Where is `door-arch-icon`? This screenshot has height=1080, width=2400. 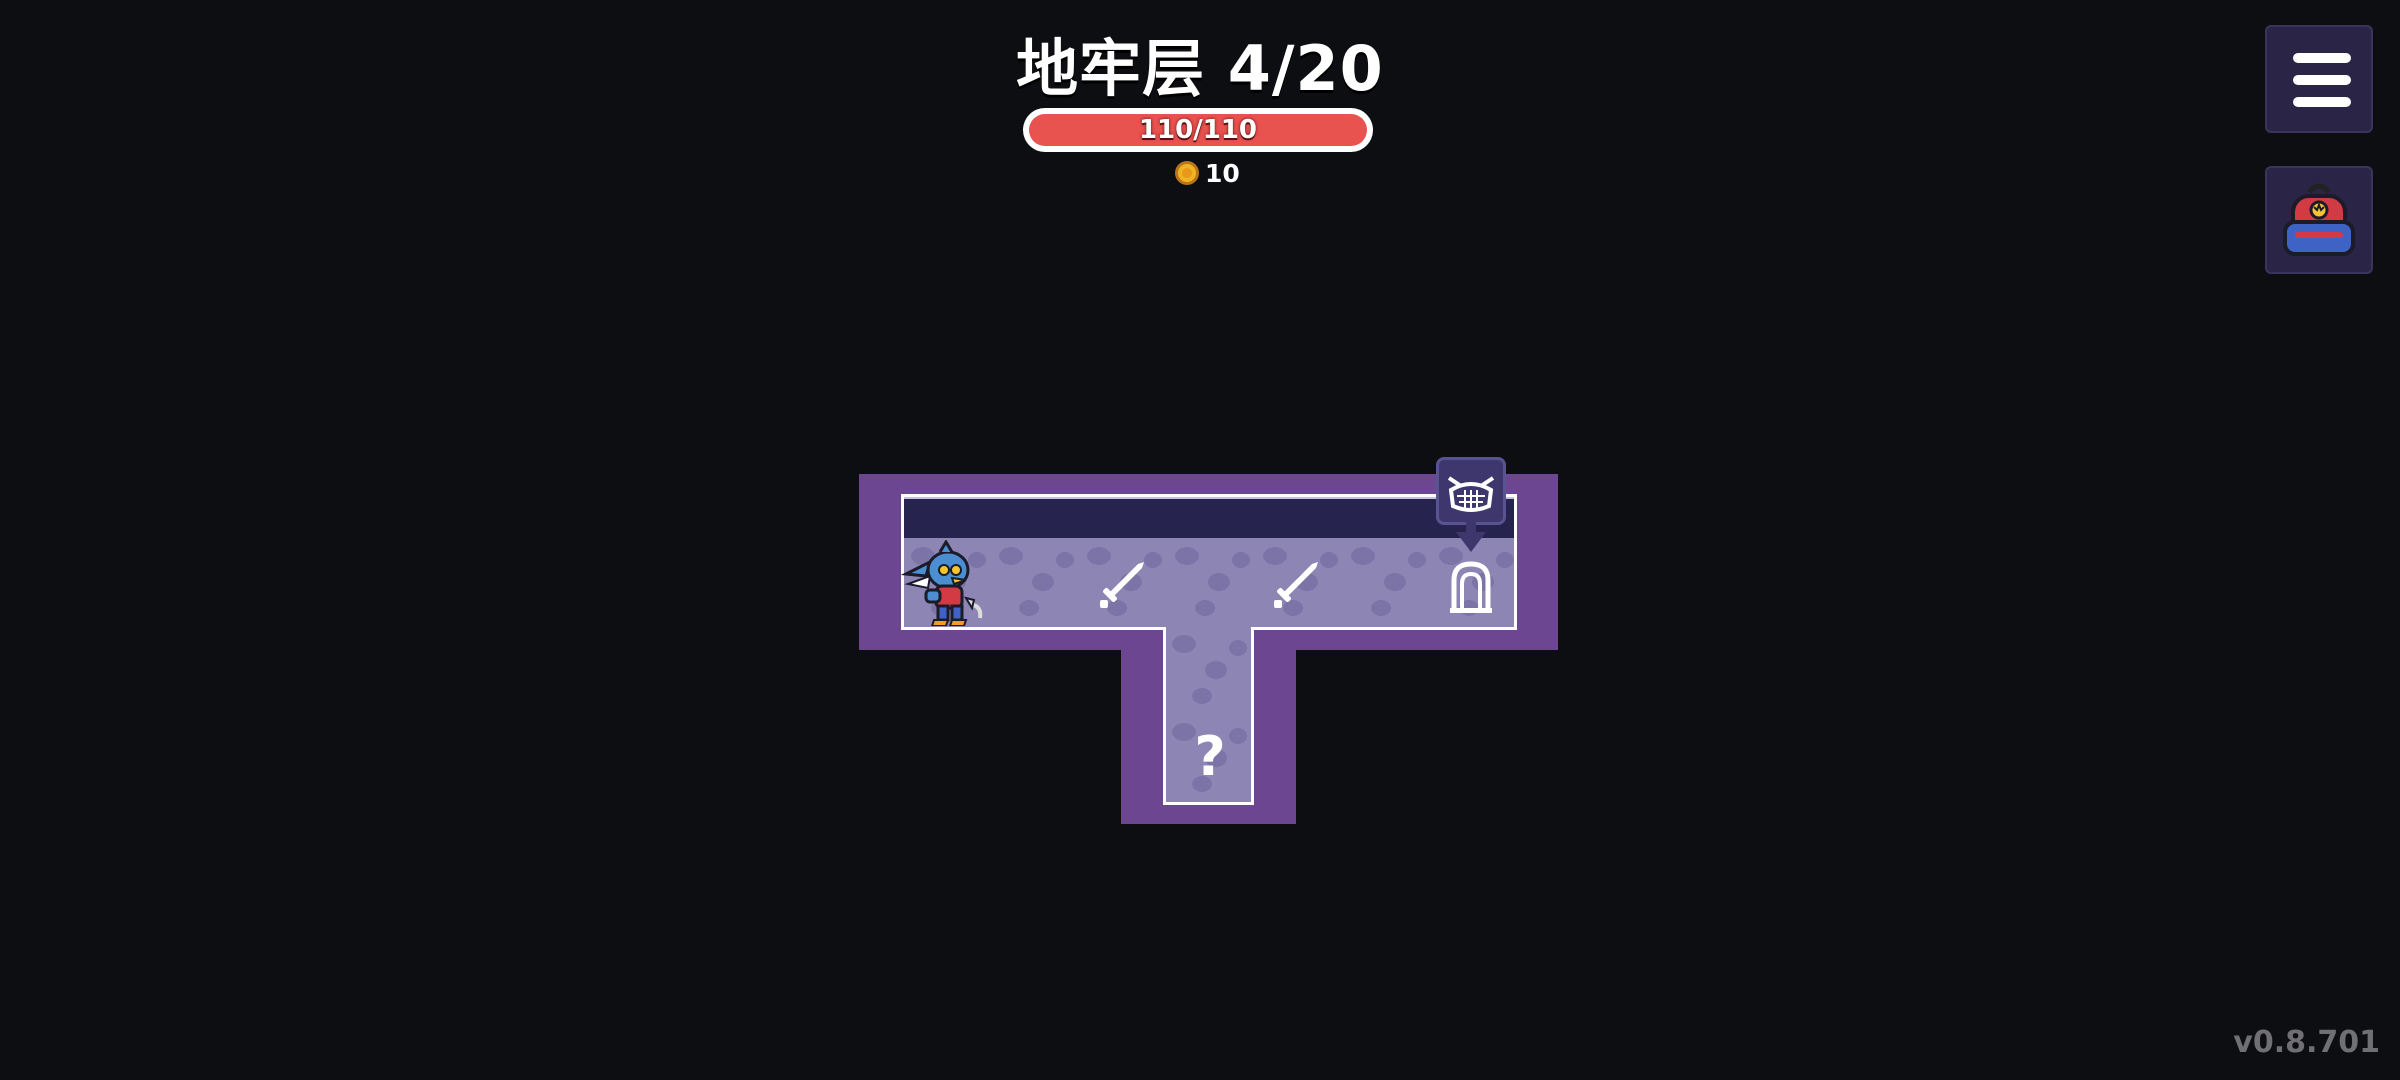
door-arch-icon is located at coordinates (1471, 586).